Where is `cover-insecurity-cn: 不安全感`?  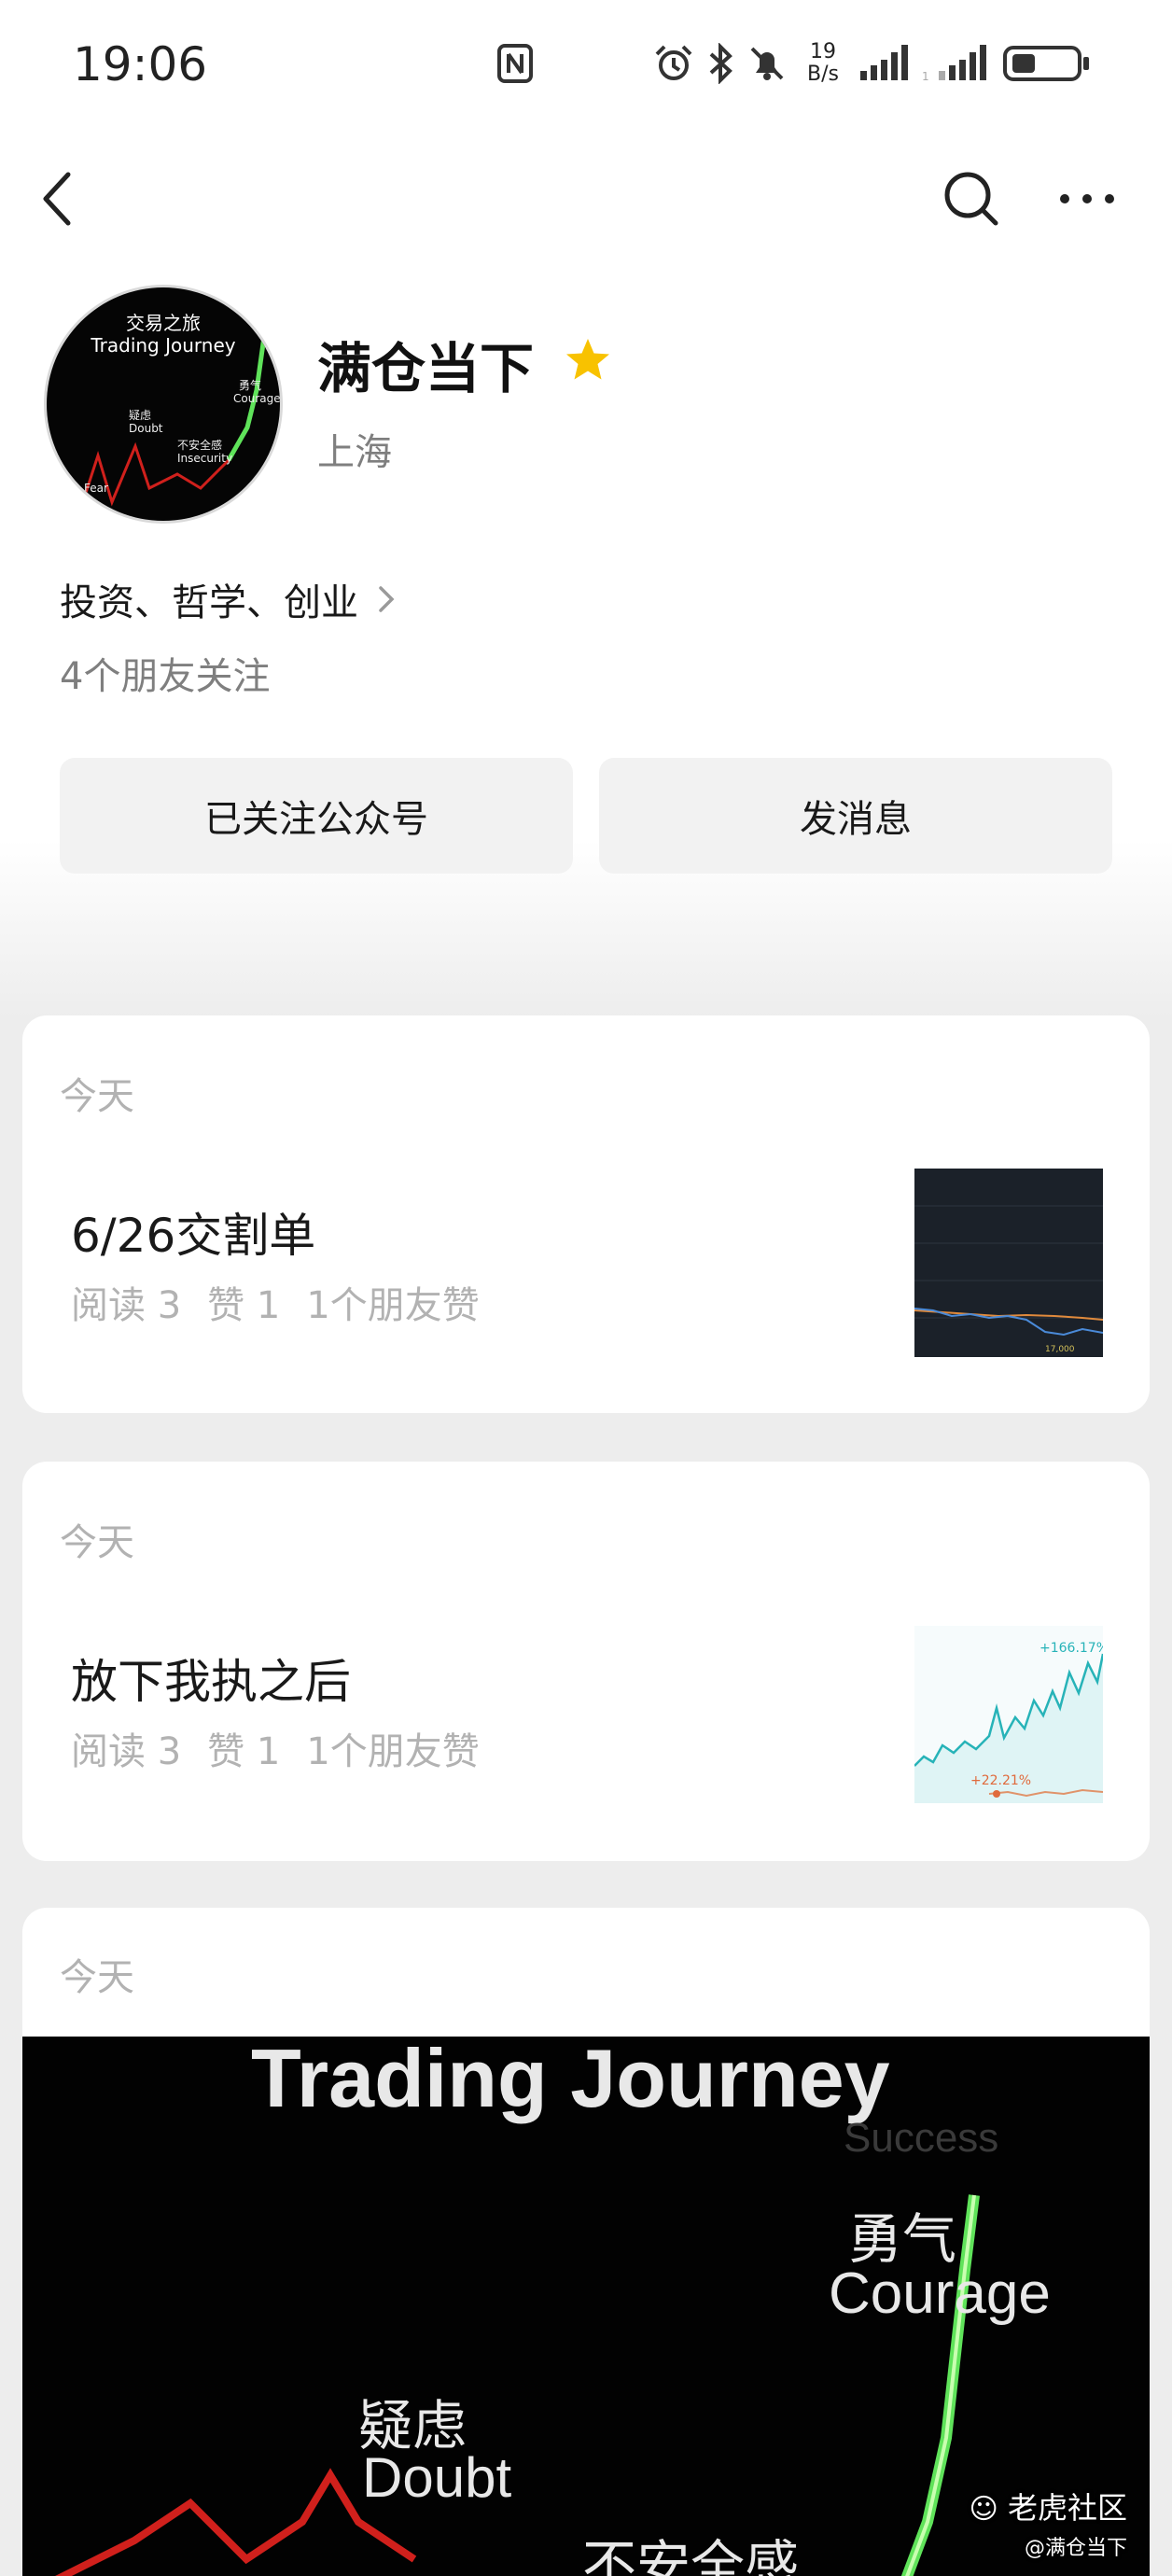 cover-insecurity-cn: 不安全感 is located at coordinates (691, 2556).